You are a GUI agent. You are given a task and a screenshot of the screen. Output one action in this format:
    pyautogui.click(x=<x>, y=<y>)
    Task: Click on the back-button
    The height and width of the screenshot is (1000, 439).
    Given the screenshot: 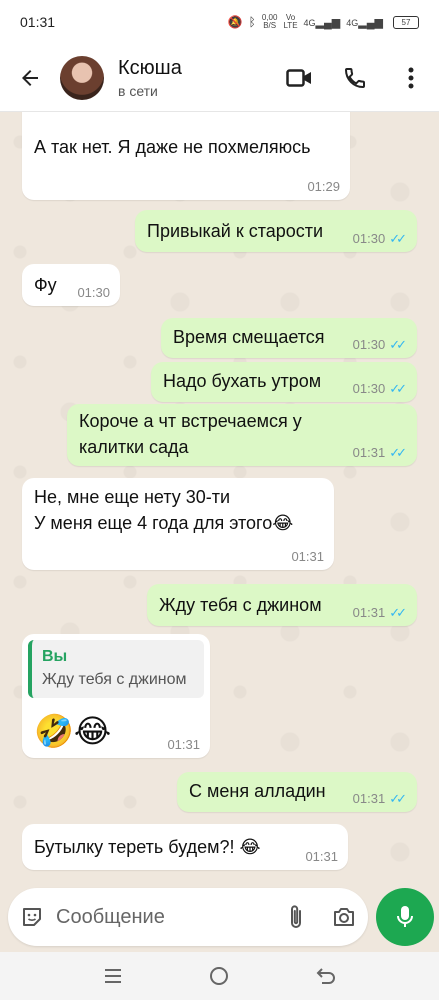 What is the action you would take?
    pyautogui.click(x=30, y=78)
    